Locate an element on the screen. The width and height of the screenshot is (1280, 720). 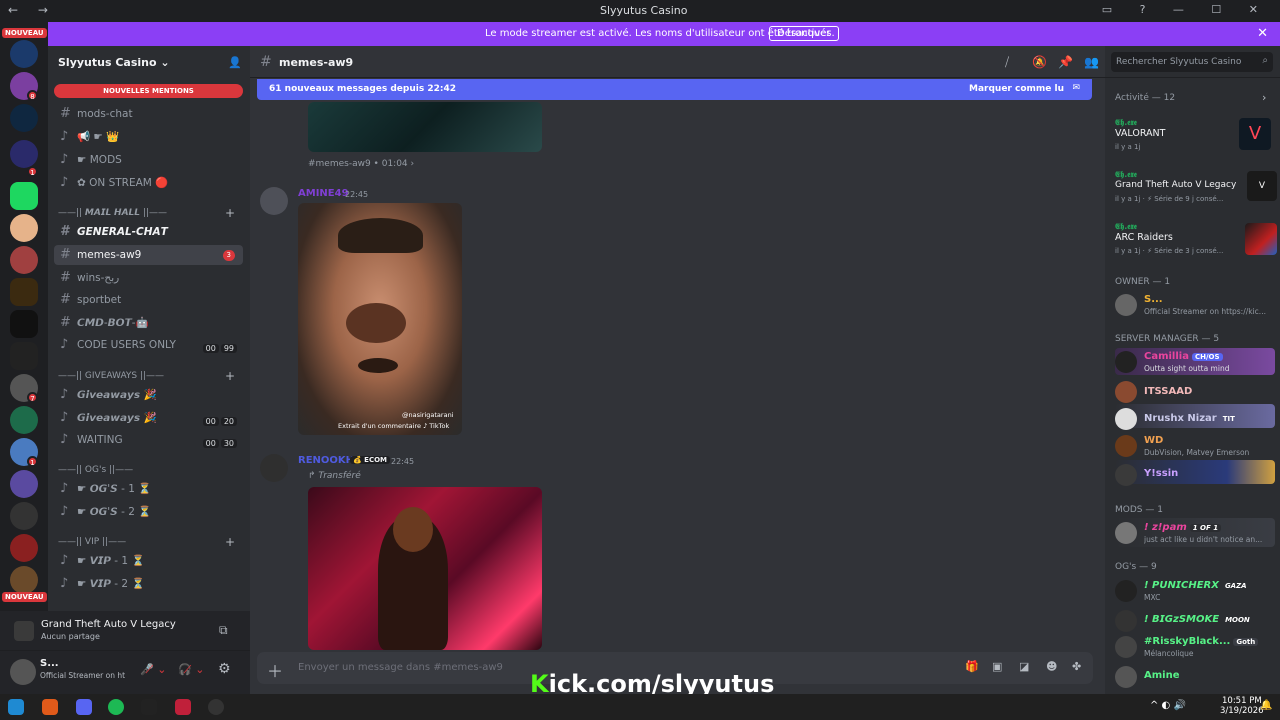
category-mail-hall: ——|| 𝙈𝘼𝙄𝙇 𝙃𝘼𝙇𝙇 ||—— + is located at coordinates (150, 213).